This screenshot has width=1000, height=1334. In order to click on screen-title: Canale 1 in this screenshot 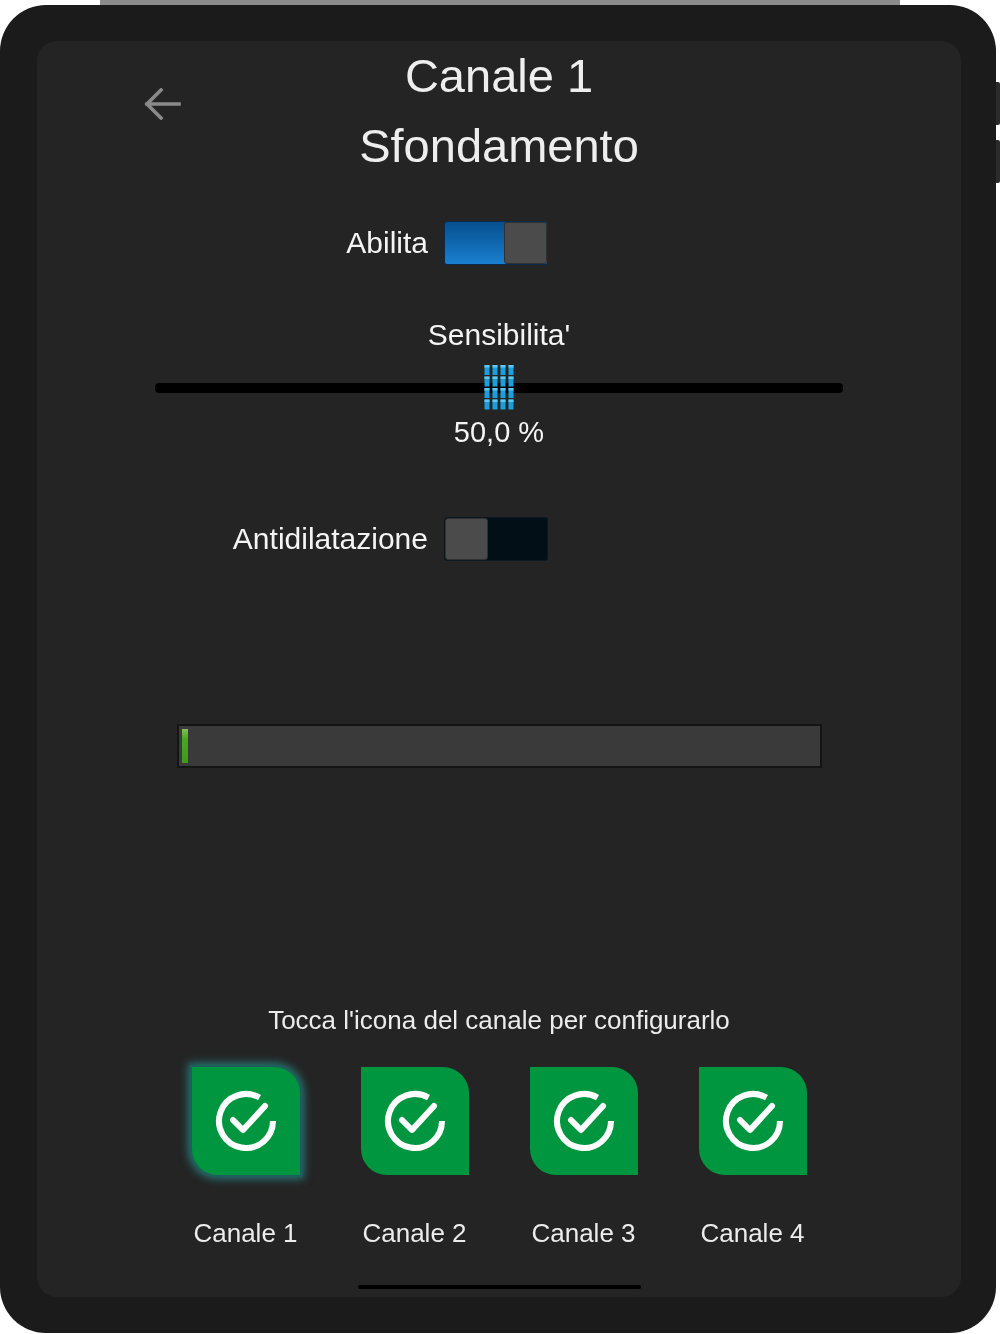, I will do `click(499, 76)`.